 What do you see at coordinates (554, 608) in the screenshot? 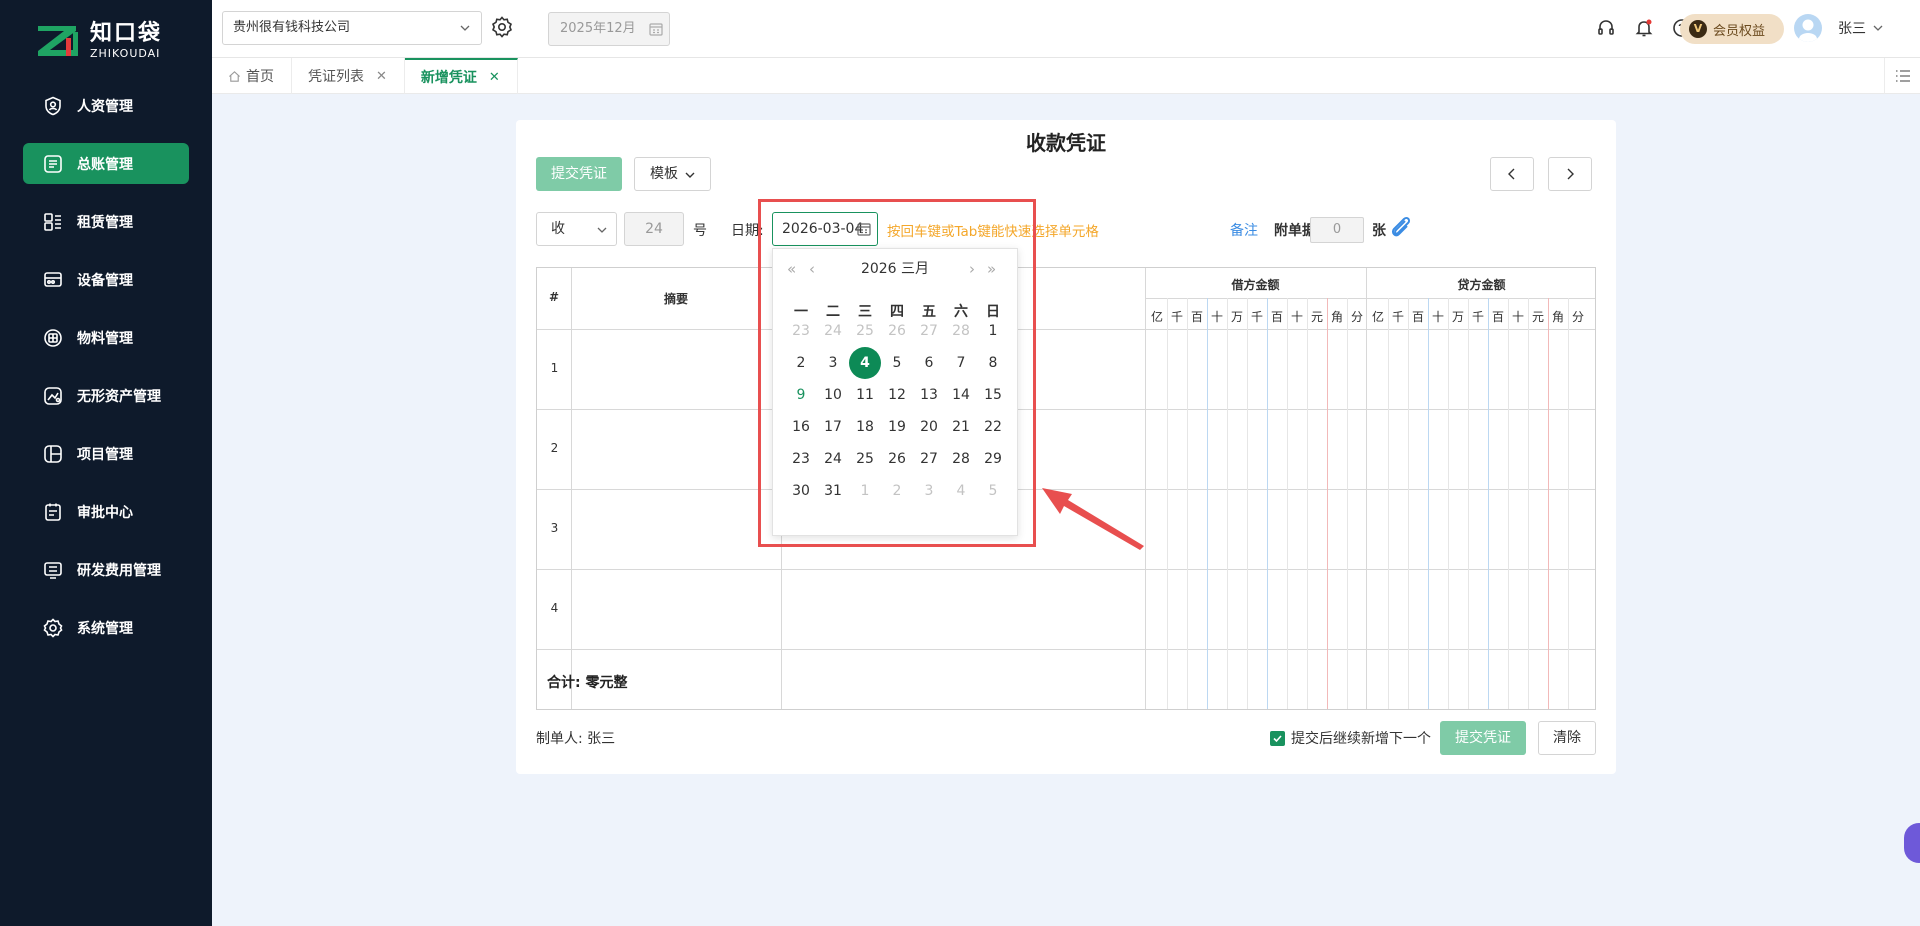
I see `row-number: 4` at bounding box center [554, 608].